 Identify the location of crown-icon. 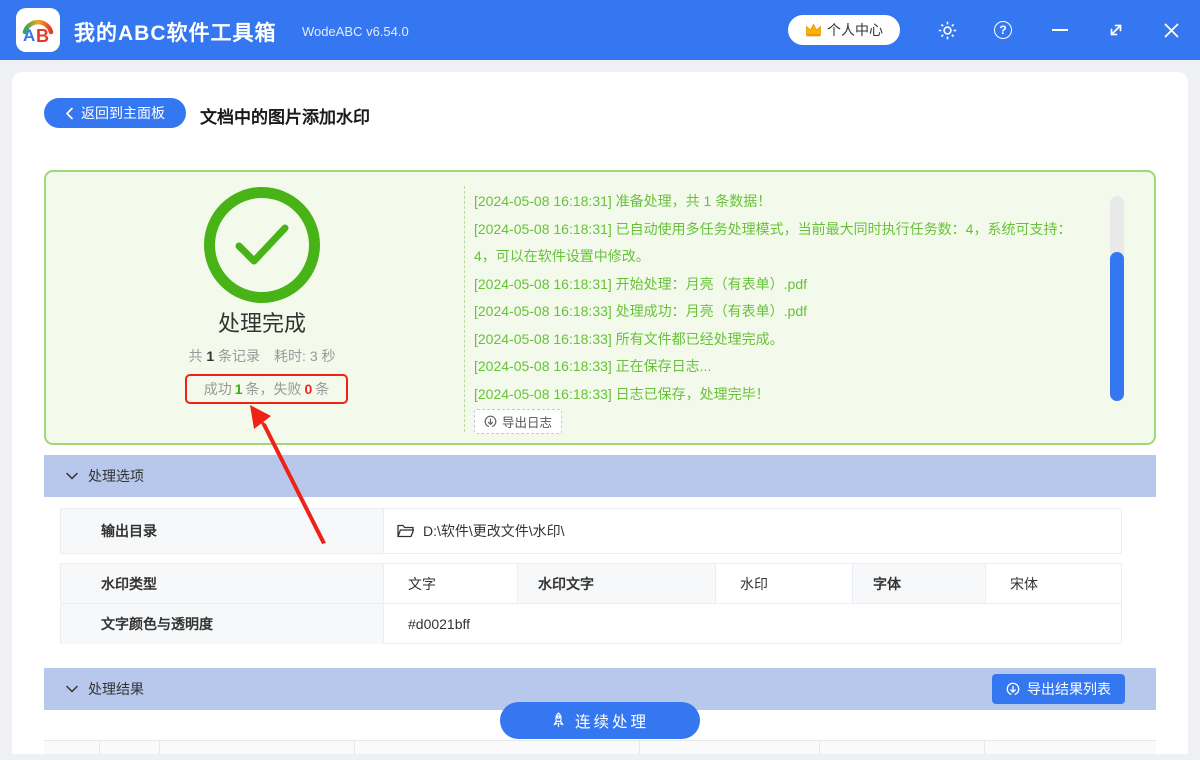
(813, 30).